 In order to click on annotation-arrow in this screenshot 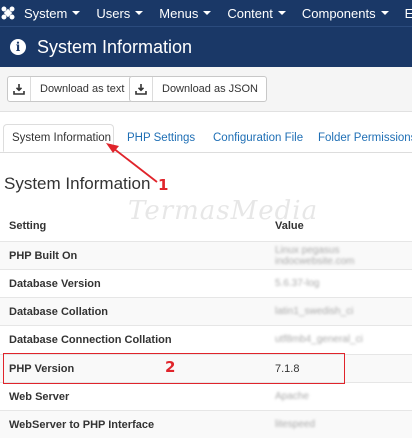, I will do `click(132, 163)`.